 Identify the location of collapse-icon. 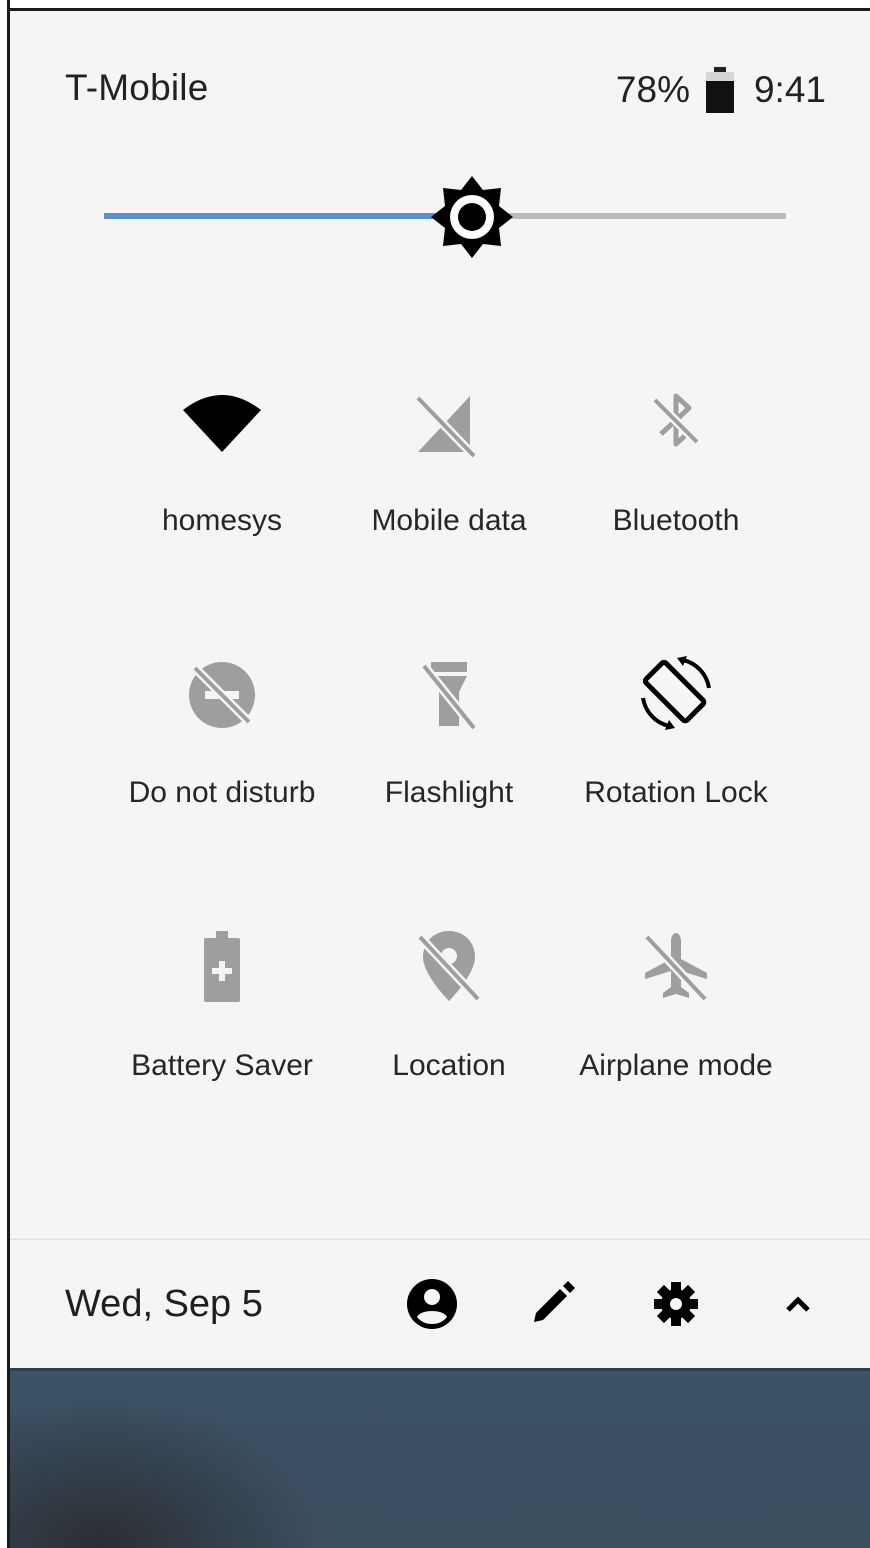
(798, 1304).